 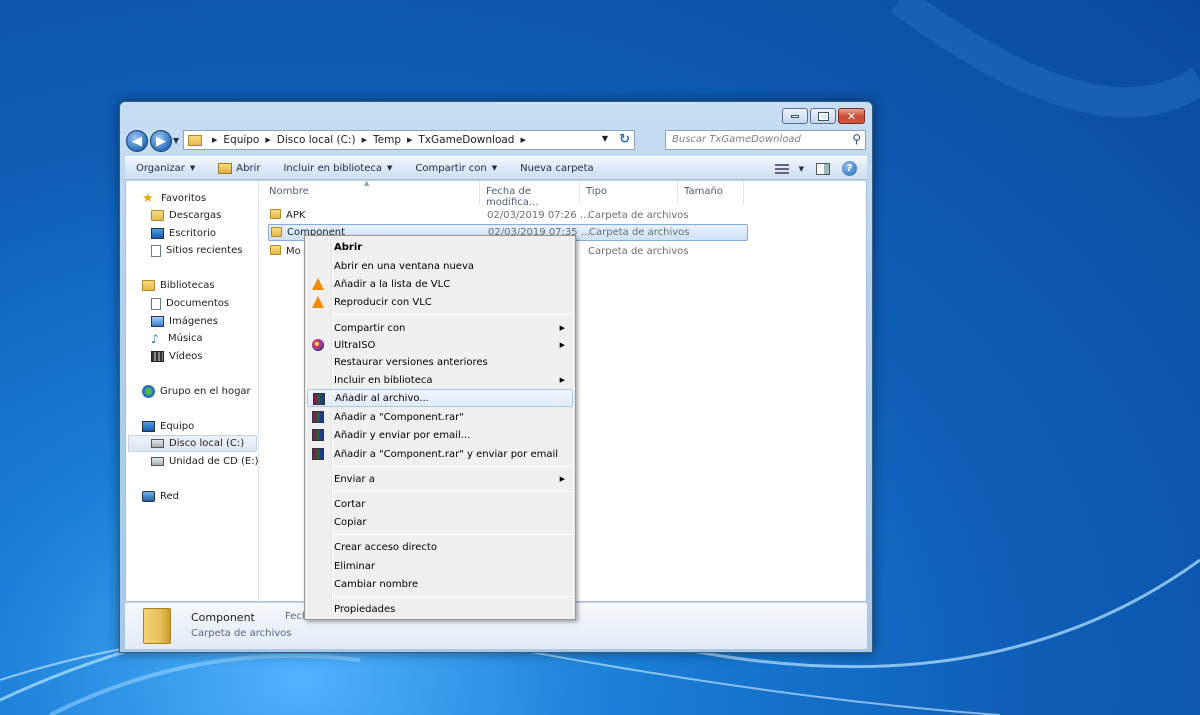 What do you see at coordinates (204, 461) in the screenshot?
I see `nav-cd-drive: Unidad de CD (E:)` at bounding box center [204, 461].